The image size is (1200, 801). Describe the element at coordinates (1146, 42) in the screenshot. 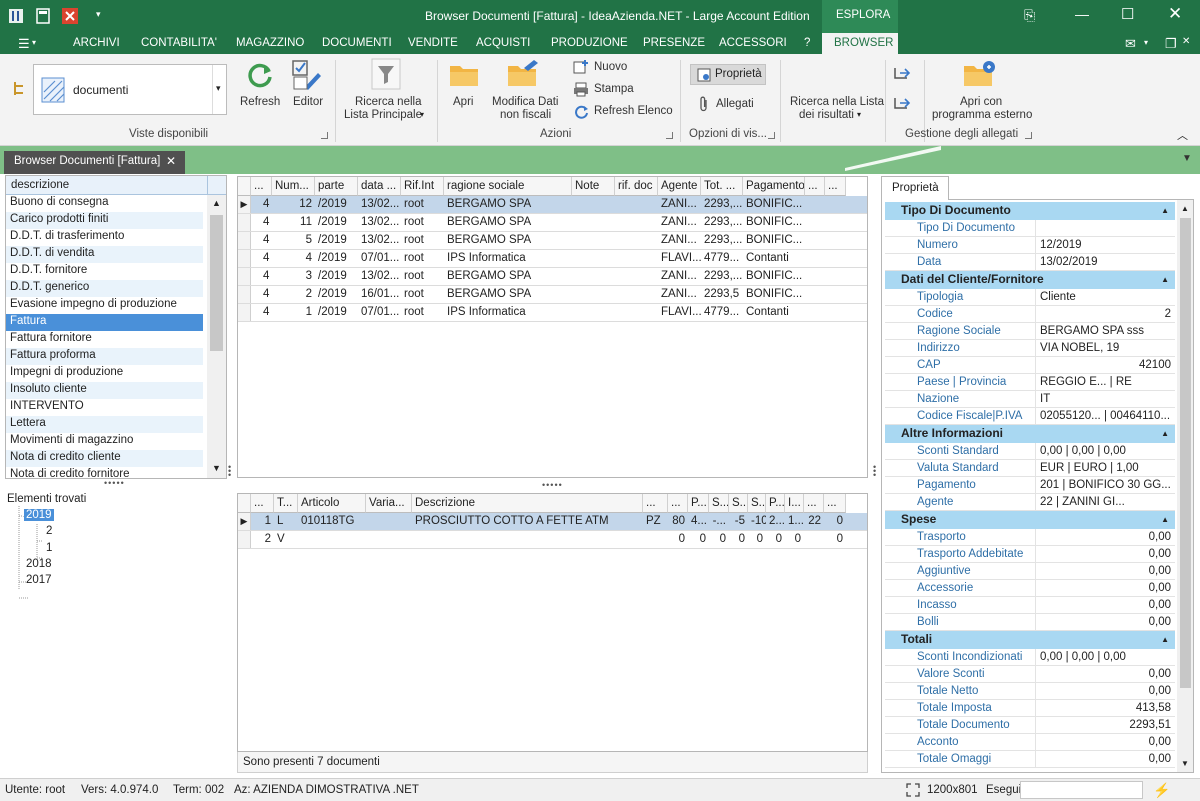

I see `mail-dropdown-icon: ▾` at that location.